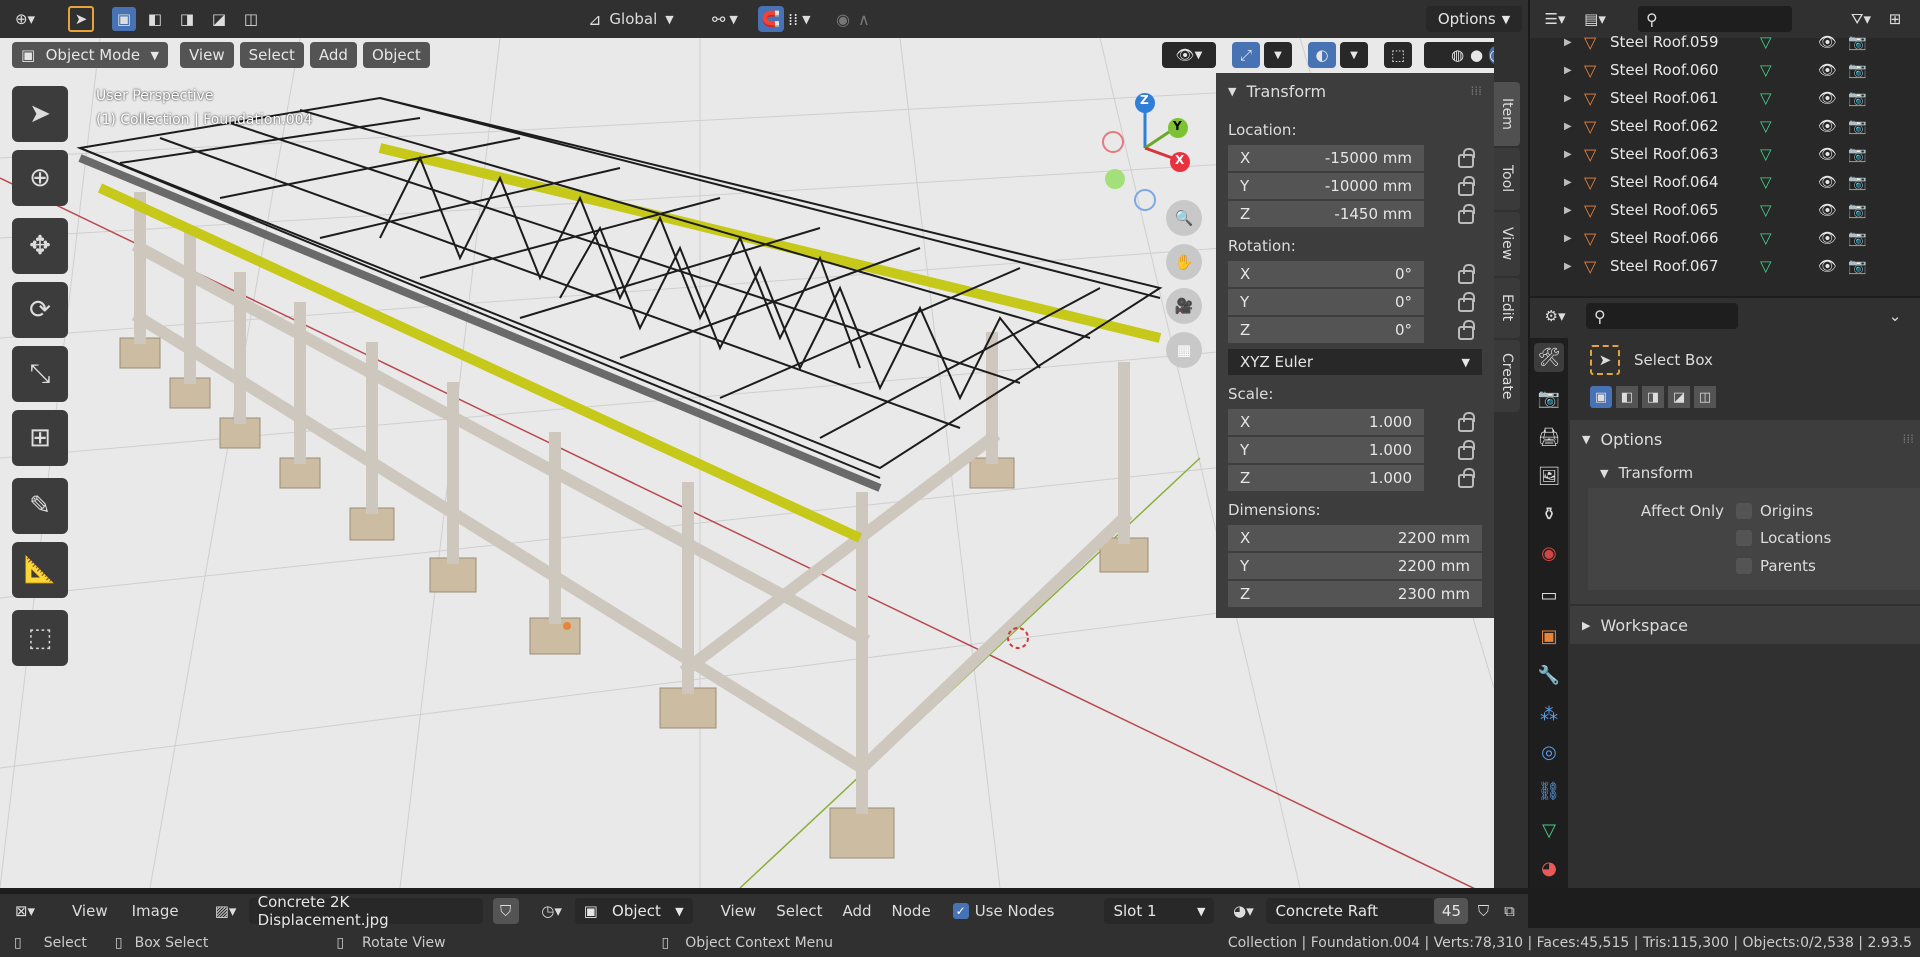  Describe the element at coordinates (505, 911) in the screenshot. I see `fake-user-shield-icon: ⛉` at that location.